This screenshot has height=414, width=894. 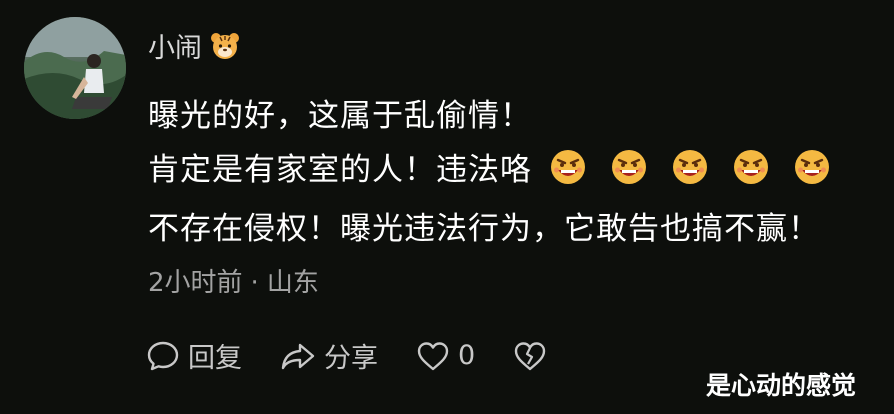 What do you see at coordinates (433, 355) in the screenshot?
I see `heart-icon` at bounding box center [433, 355].